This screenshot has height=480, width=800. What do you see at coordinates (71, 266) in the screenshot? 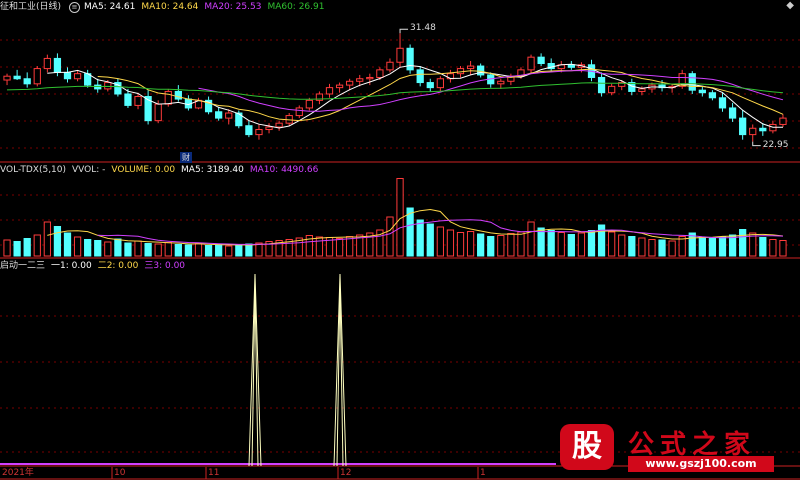
I see `indicator-one: 一1: 0.00` at bounding box center [71, 266].